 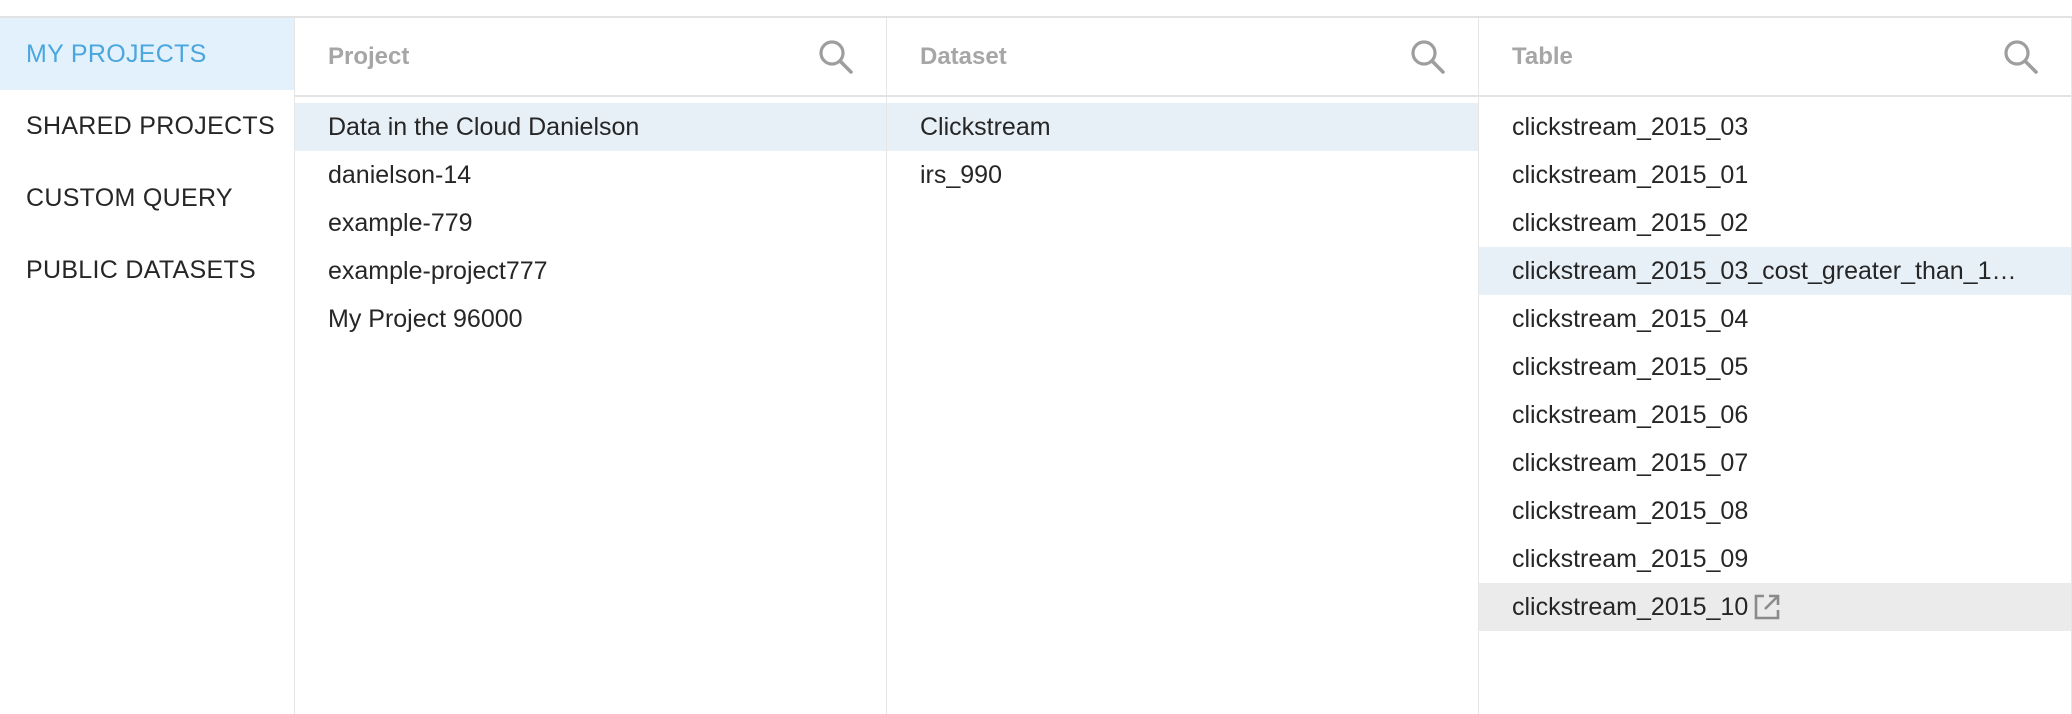 I want to click on project-row: danielson-14, so click(x=590, y=175).